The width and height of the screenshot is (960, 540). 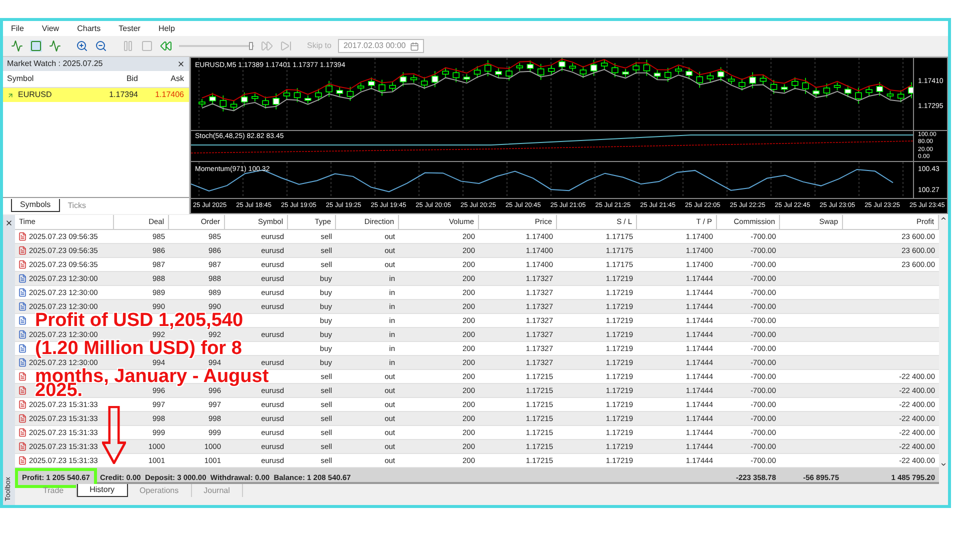 I want to click on menu-item: View, so click(x=51, y=28).